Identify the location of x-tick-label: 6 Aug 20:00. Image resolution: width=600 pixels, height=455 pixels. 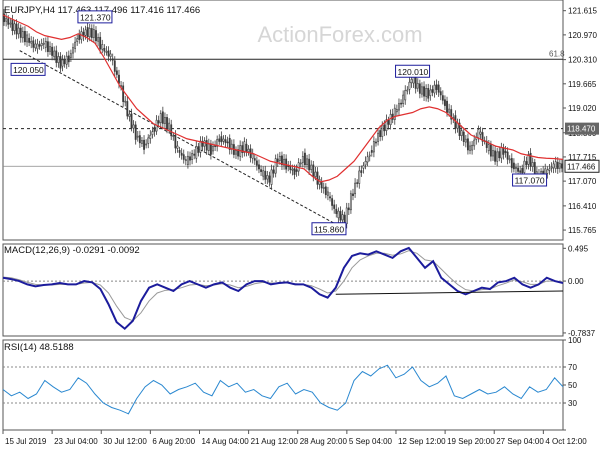
(173, 441).